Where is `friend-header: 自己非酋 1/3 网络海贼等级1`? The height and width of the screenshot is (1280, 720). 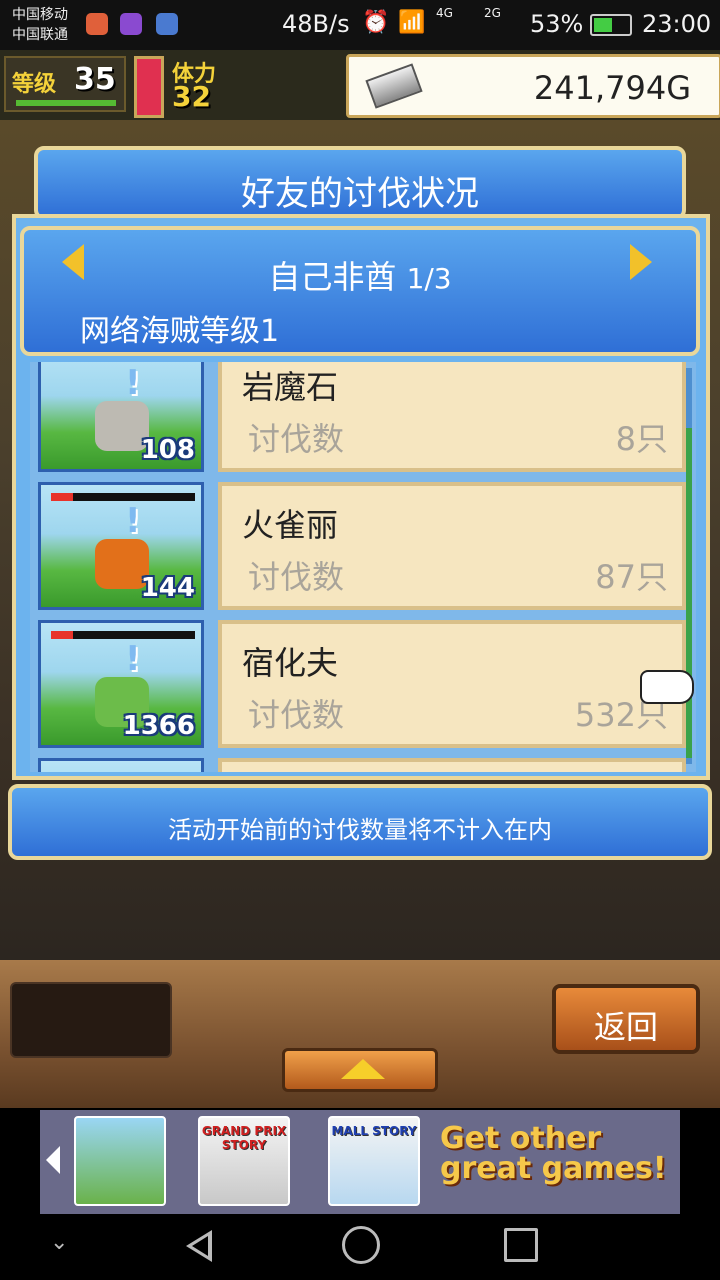 friend-header: 自己非酋 1/3 网络海贼等级1 is located at coordinates (360, 291).